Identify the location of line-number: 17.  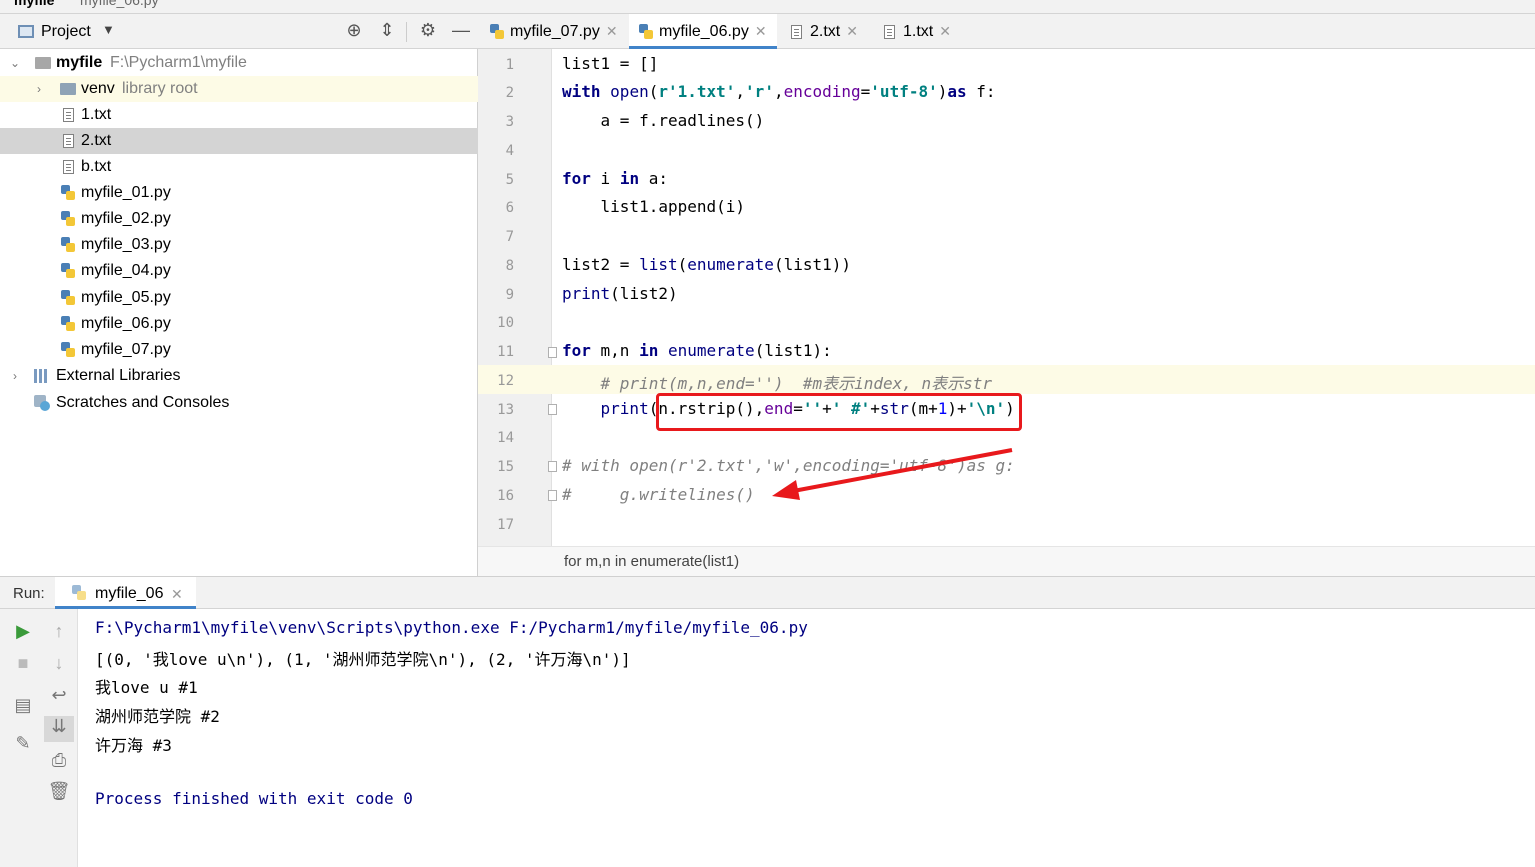
(505, 525).